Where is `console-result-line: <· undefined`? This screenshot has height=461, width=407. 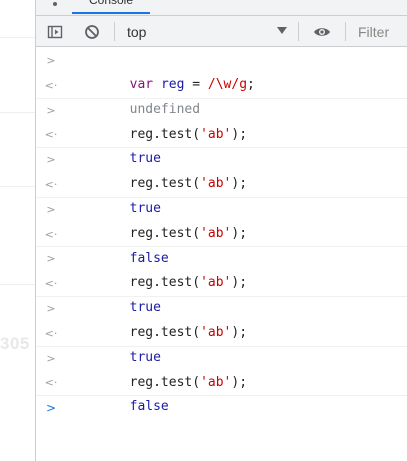 console-result-line: <· undefined is located at coordinates (221, 95).